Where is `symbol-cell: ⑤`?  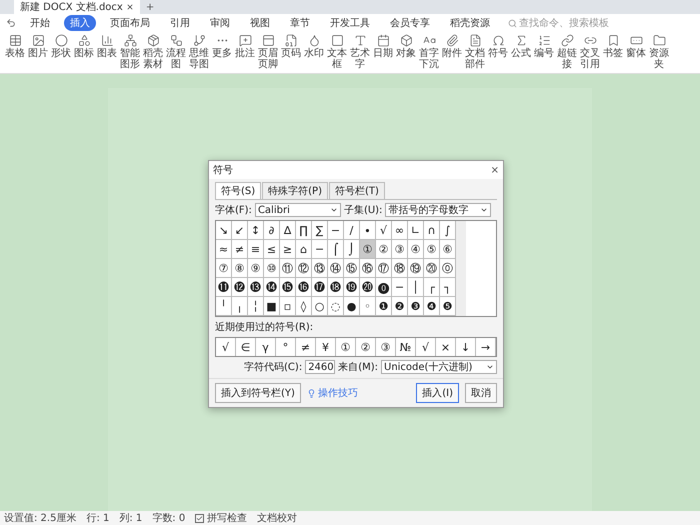 symbol-cell: ⑤ is located at coordinates (432, 249).